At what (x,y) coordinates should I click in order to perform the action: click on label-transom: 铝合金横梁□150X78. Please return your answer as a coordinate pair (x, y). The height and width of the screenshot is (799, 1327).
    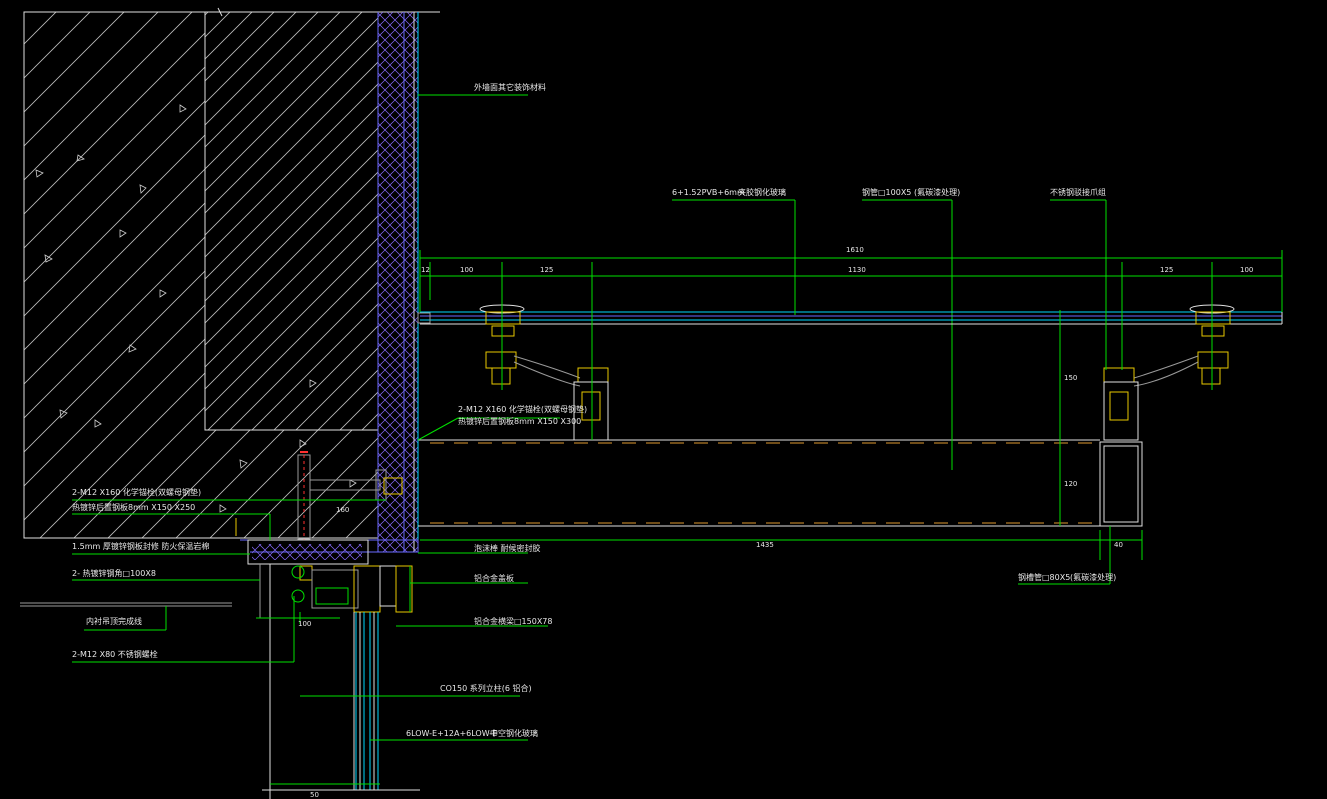
    Looking at the image, I should click on (513, 621).